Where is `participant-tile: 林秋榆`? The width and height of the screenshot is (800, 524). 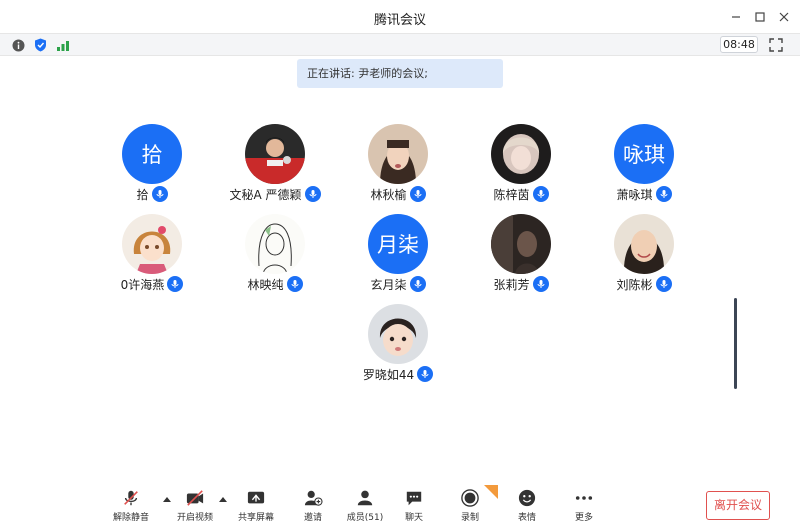
participant-tile: 林秋榆 is located at coordinates (398, 169).